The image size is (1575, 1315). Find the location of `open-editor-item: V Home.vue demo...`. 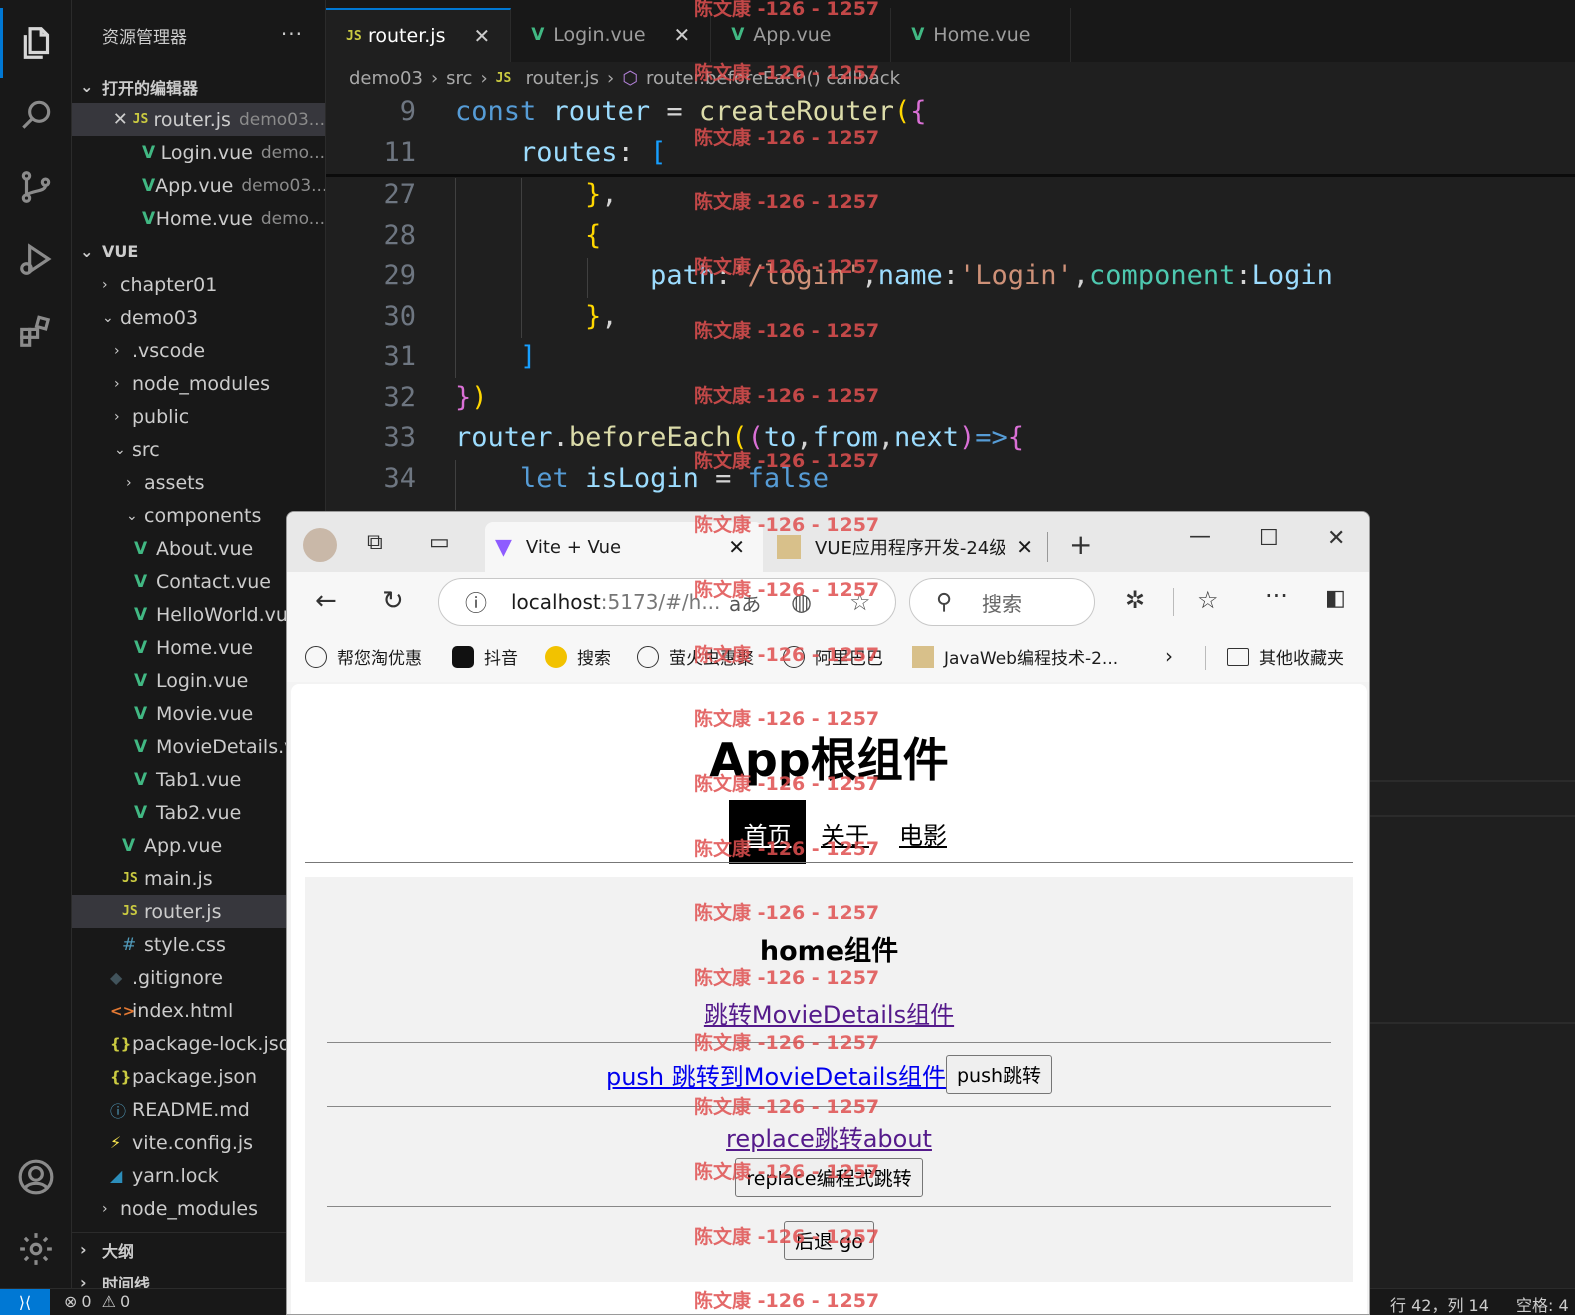

open-editor-item: V Home.vue demo... is located at coordinates (198, 218).